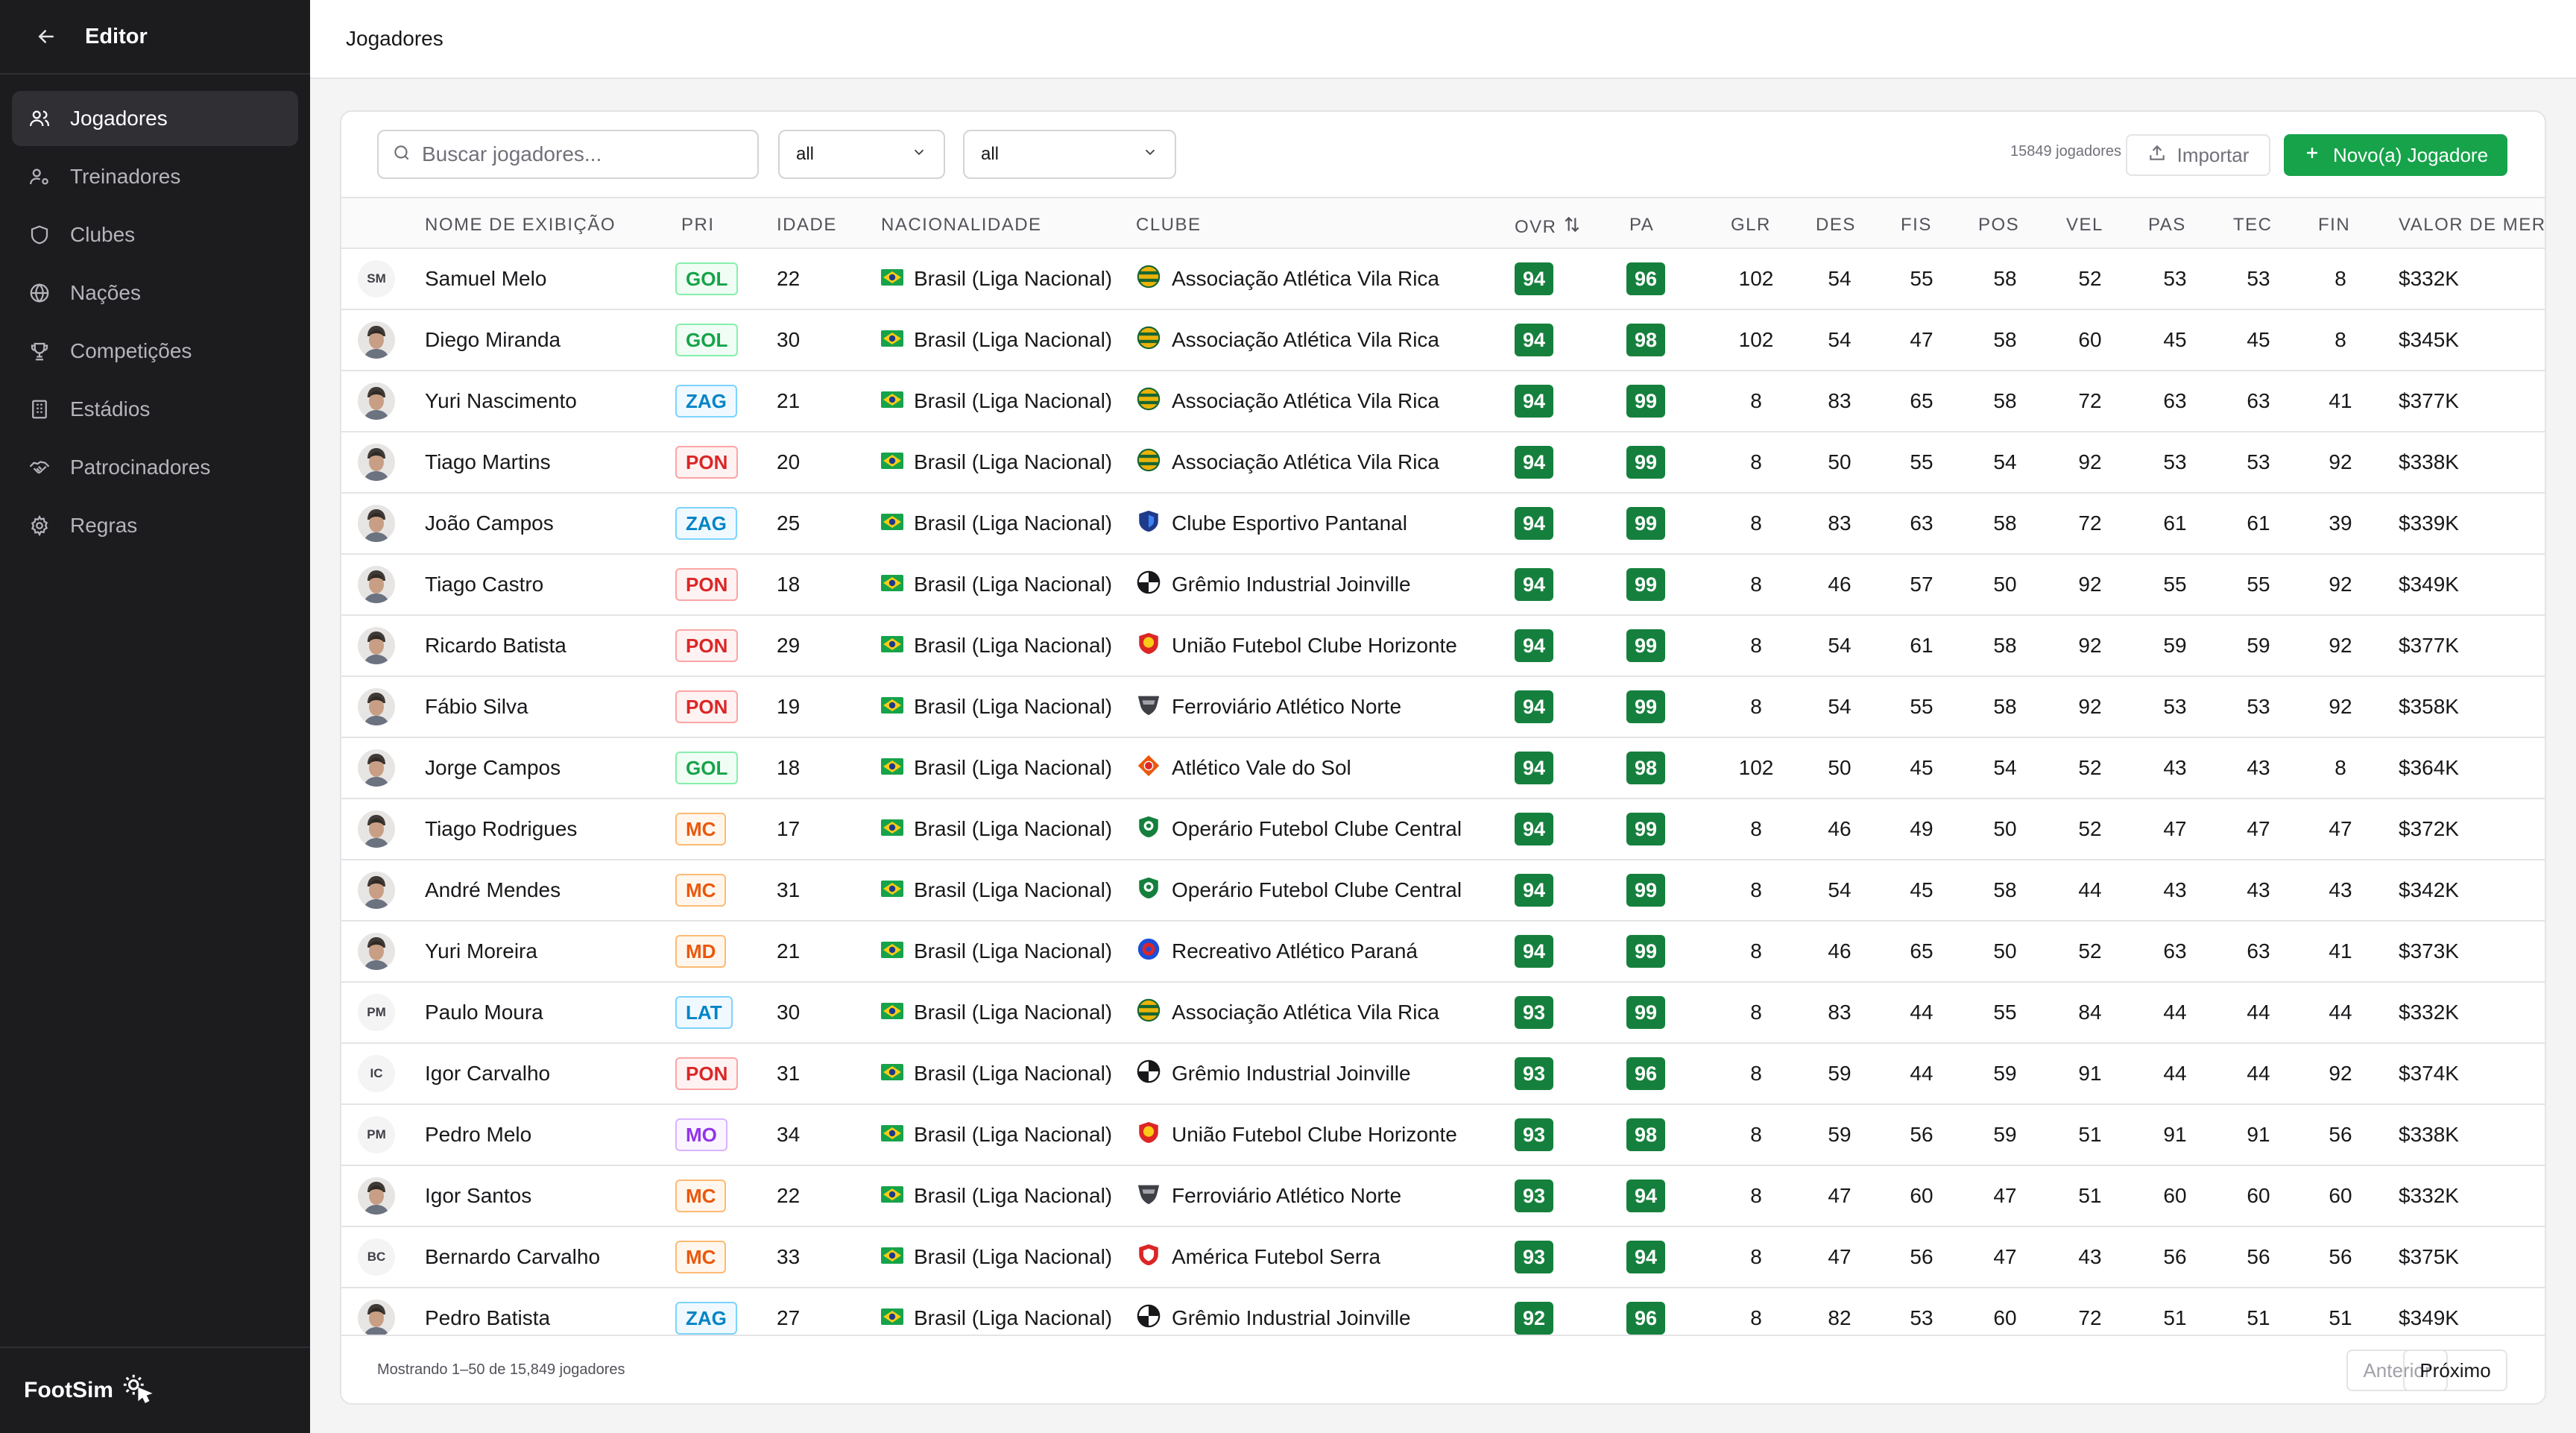  What do you see at coordinates (2253, 225) in the screenshot?
I see `col-tec: TEC` at bounding box center [2253, 225].